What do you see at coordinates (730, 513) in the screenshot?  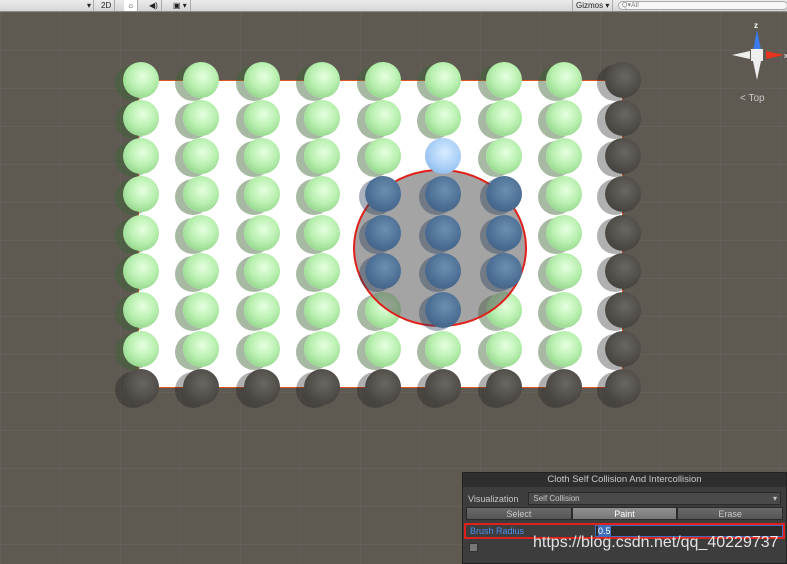 I see `tab-erase: Erase` at bounding box center [730, 513].